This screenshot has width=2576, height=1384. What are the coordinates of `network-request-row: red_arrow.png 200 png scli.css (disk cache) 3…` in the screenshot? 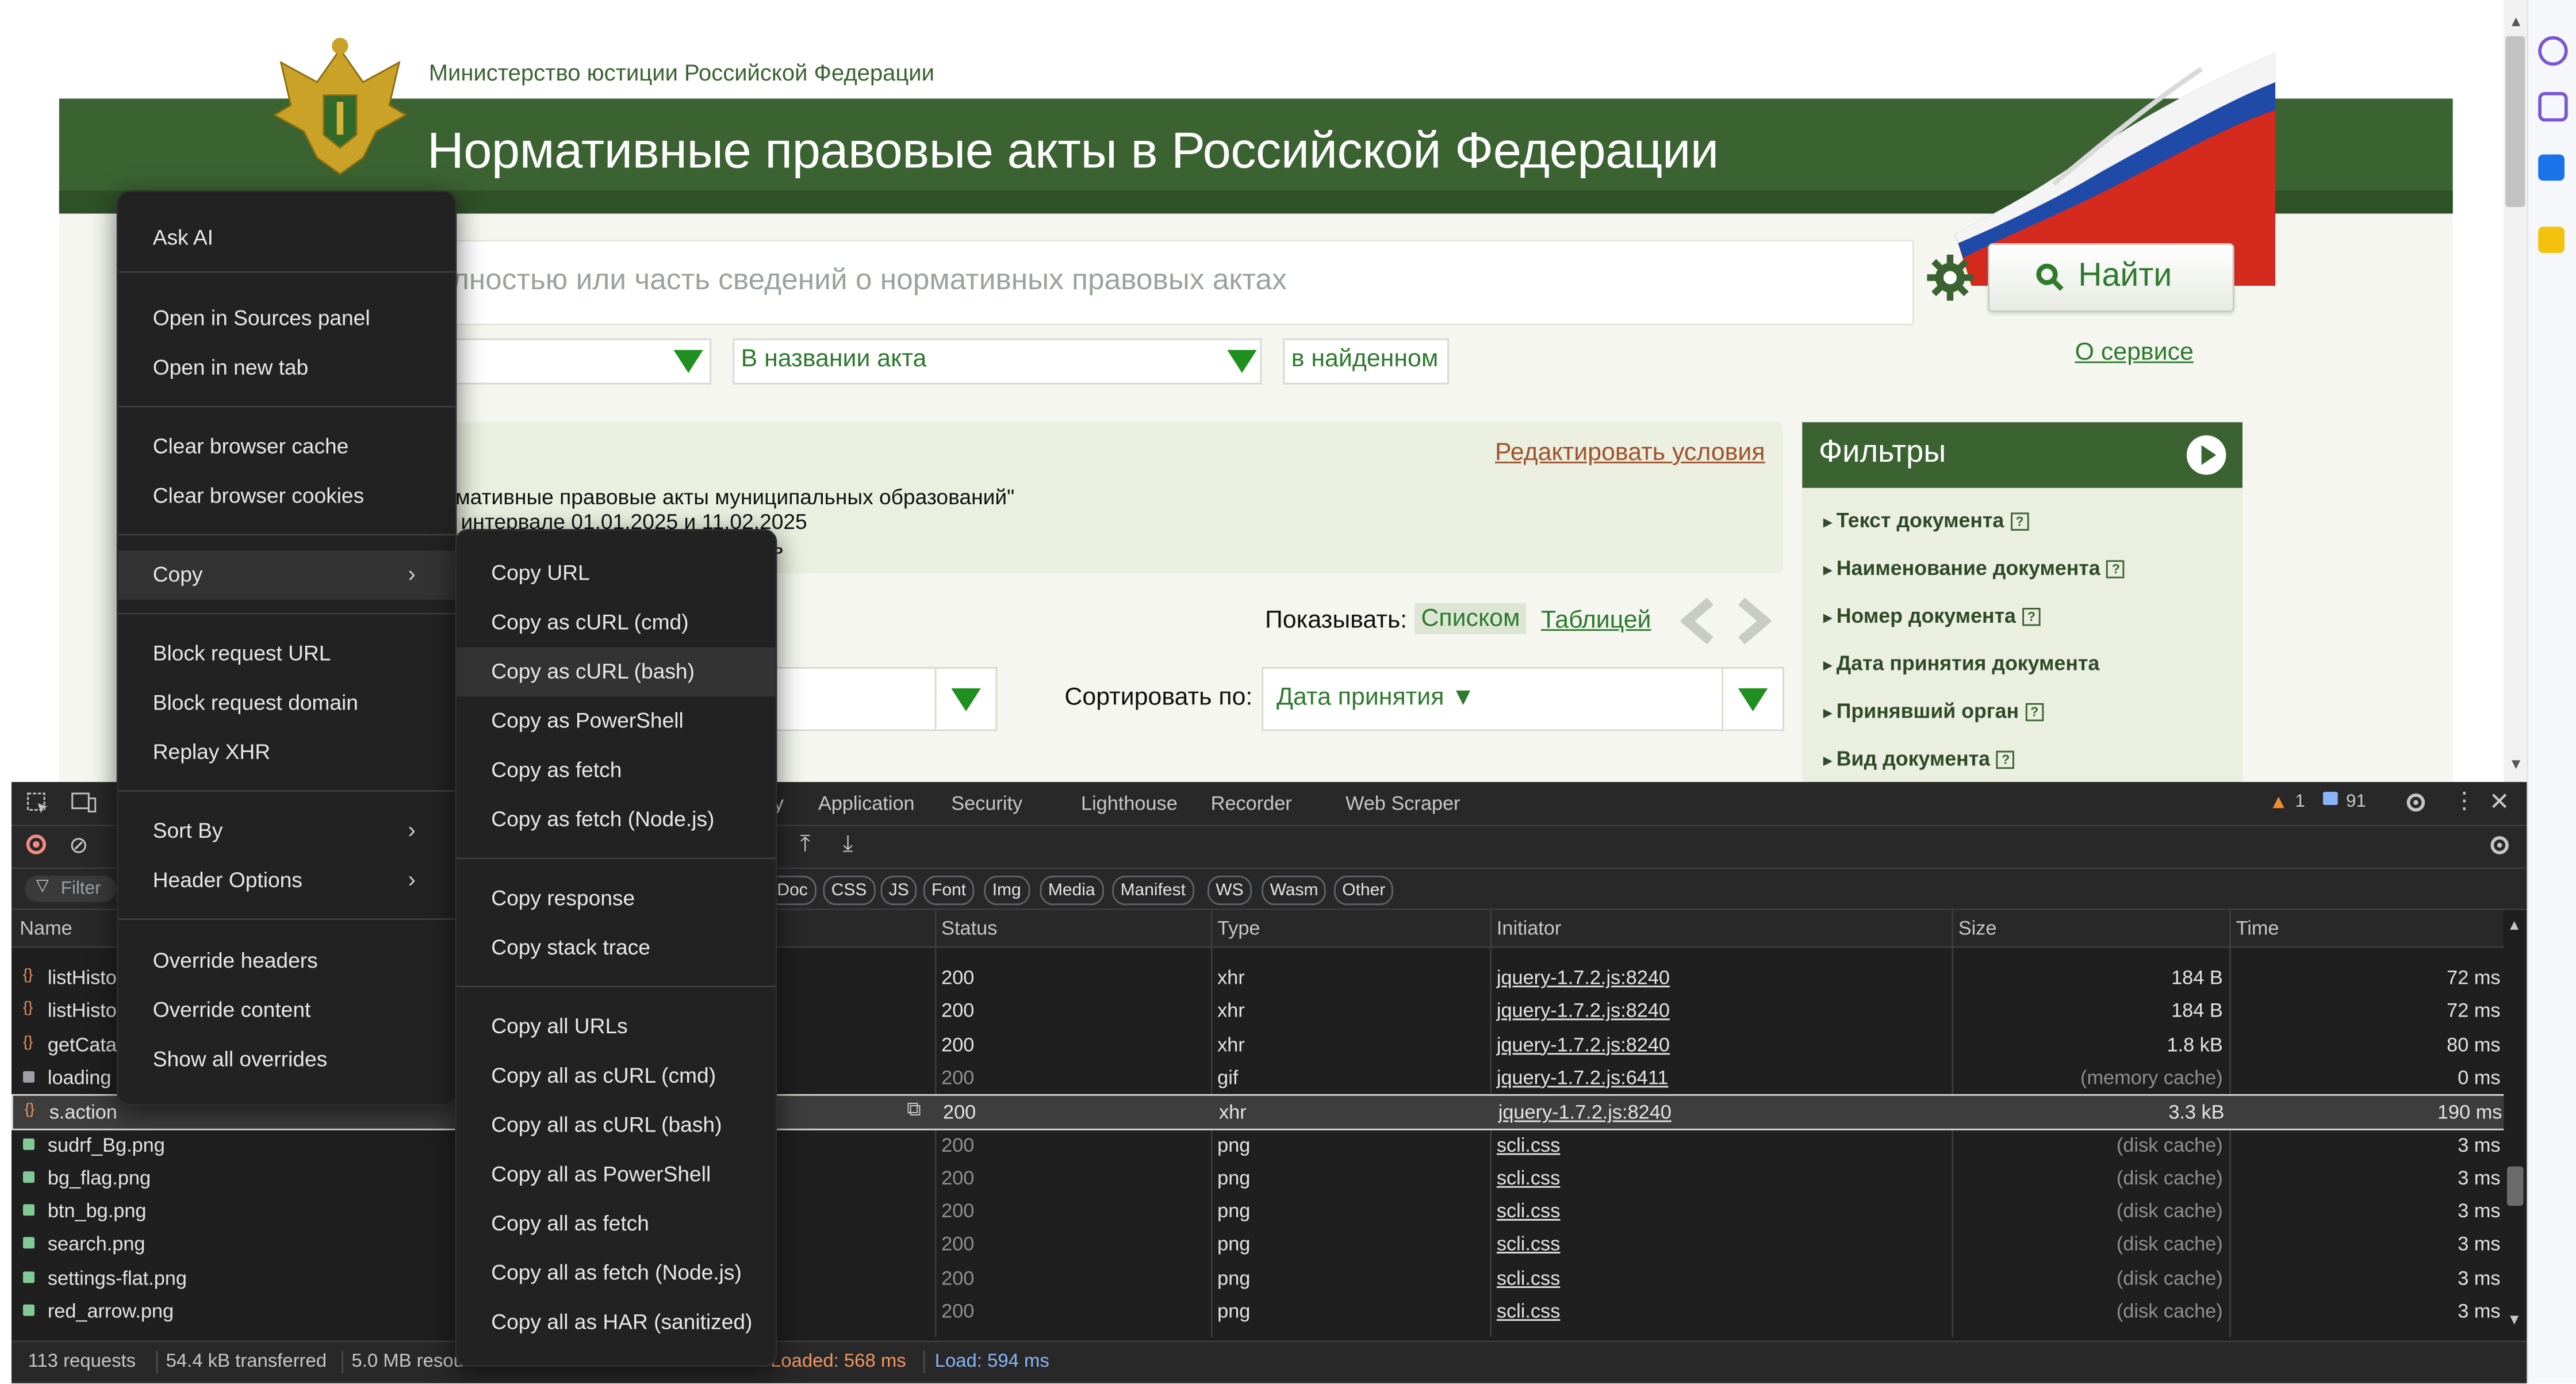 It's located at (1258, 1310).